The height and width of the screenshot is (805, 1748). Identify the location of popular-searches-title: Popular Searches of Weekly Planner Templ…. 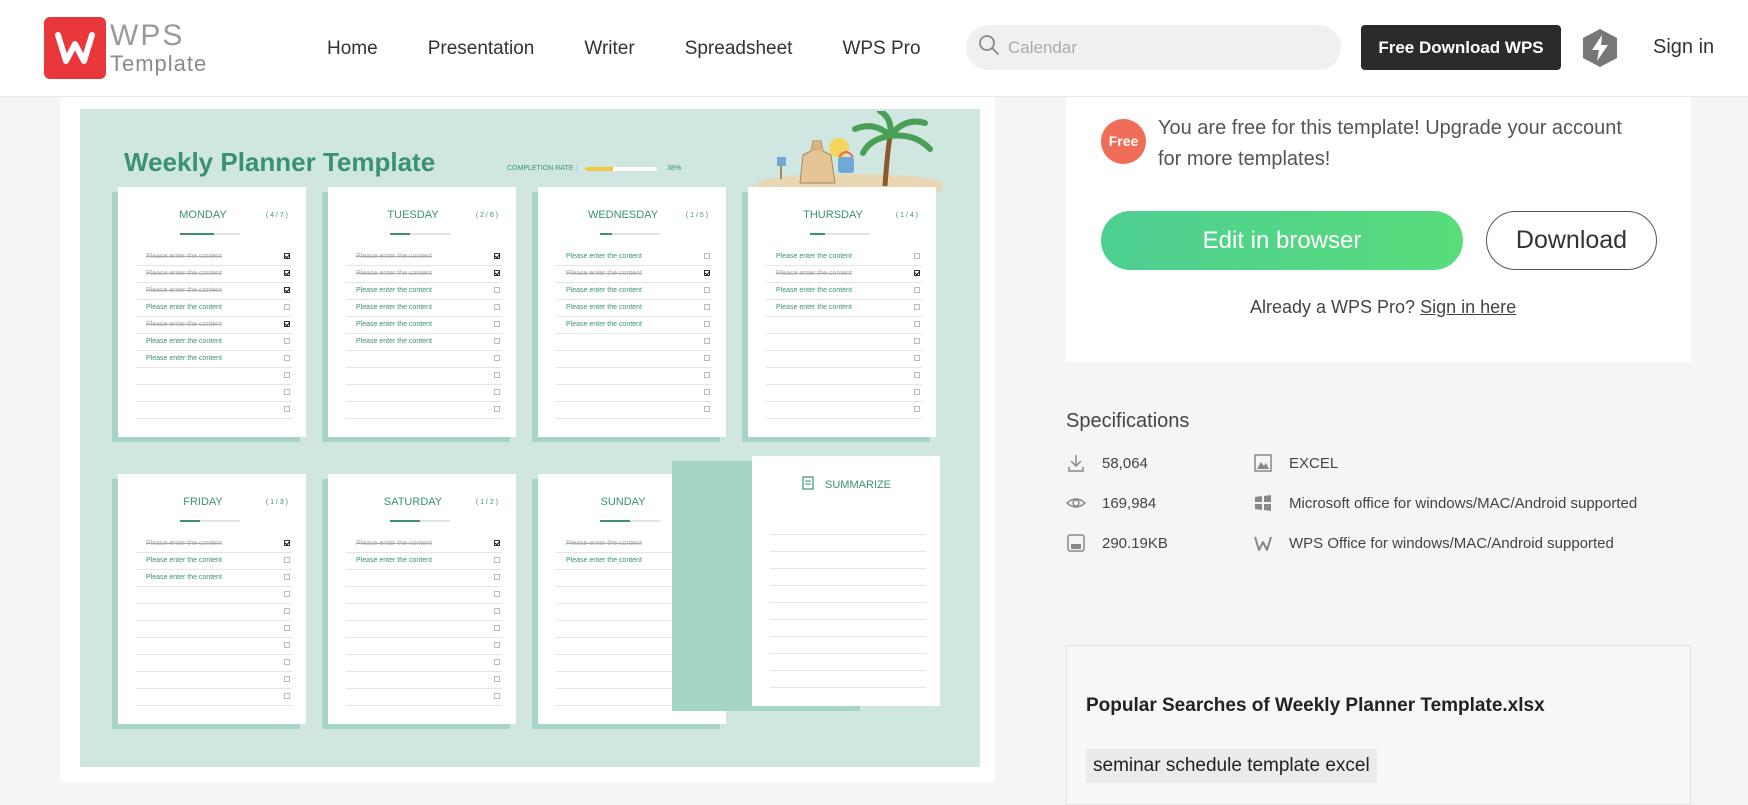
(1315, 705).